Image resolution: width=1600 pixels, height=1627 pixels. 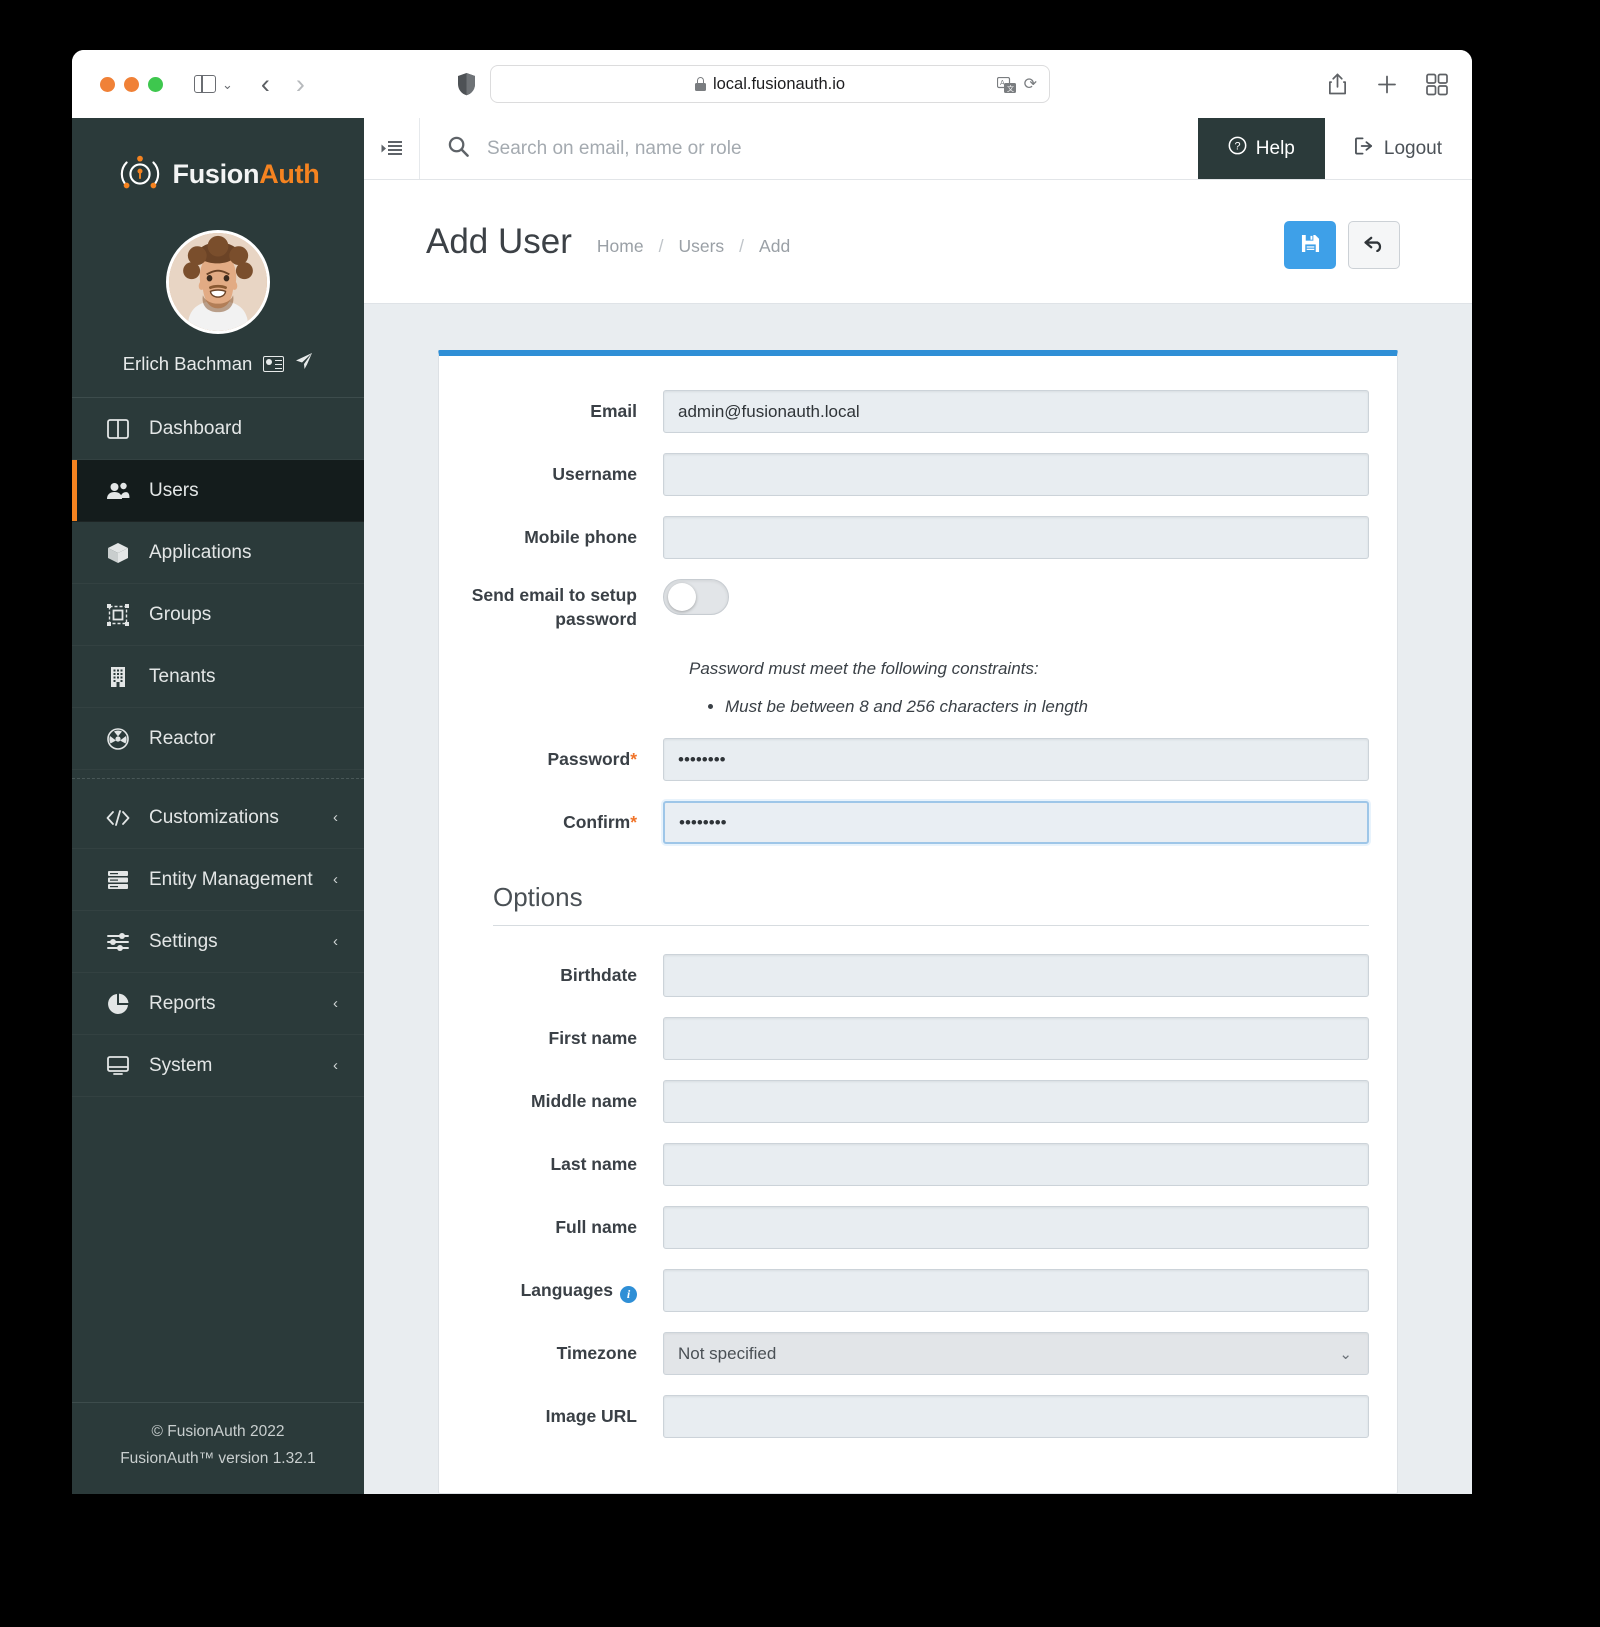 What do you see at coordinates (118, 677) in the screenshot?
I see `building-icon` at bounding box center [118, 677].